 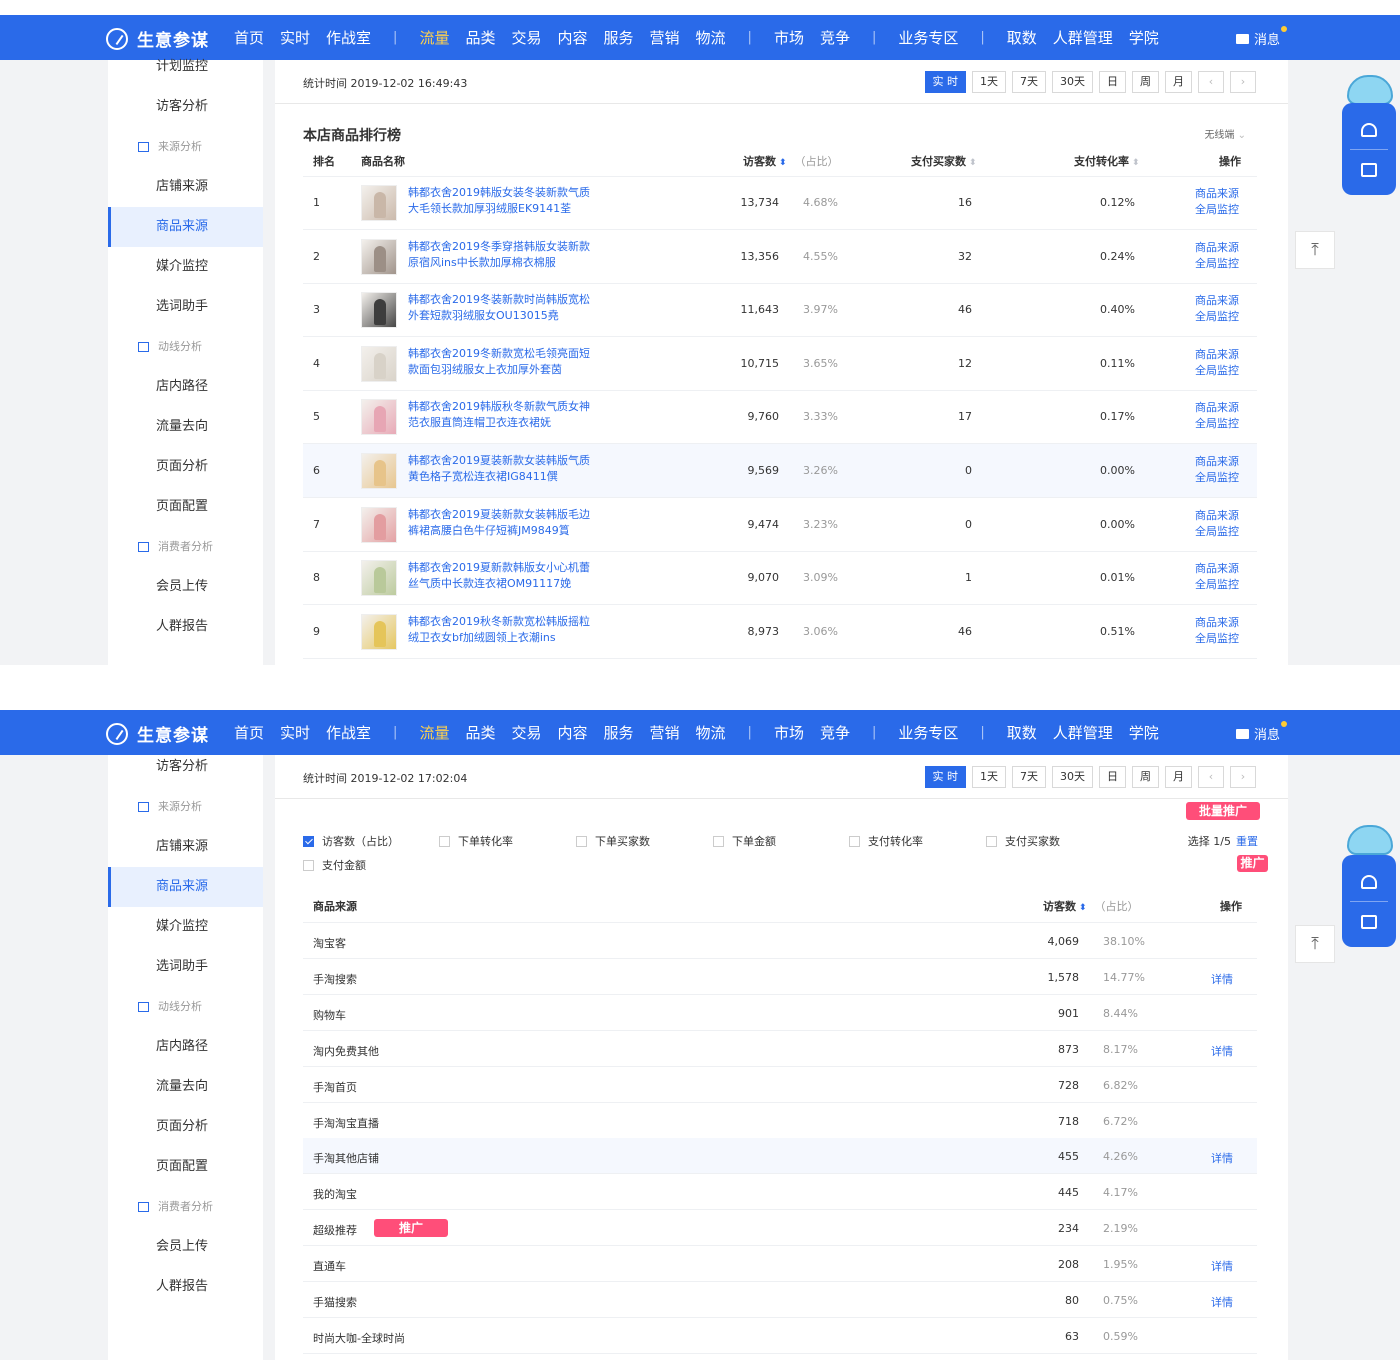 I want to click on app-logo: 生意参谋, so click(x=157, y=733).